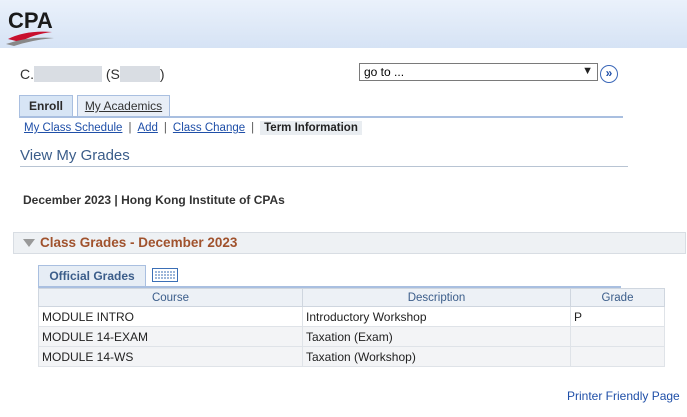  What do you see at coordinates (46, 106) in the screenshot?
I see `tab-enroll: Enroll` at bounding box center [46, 106].